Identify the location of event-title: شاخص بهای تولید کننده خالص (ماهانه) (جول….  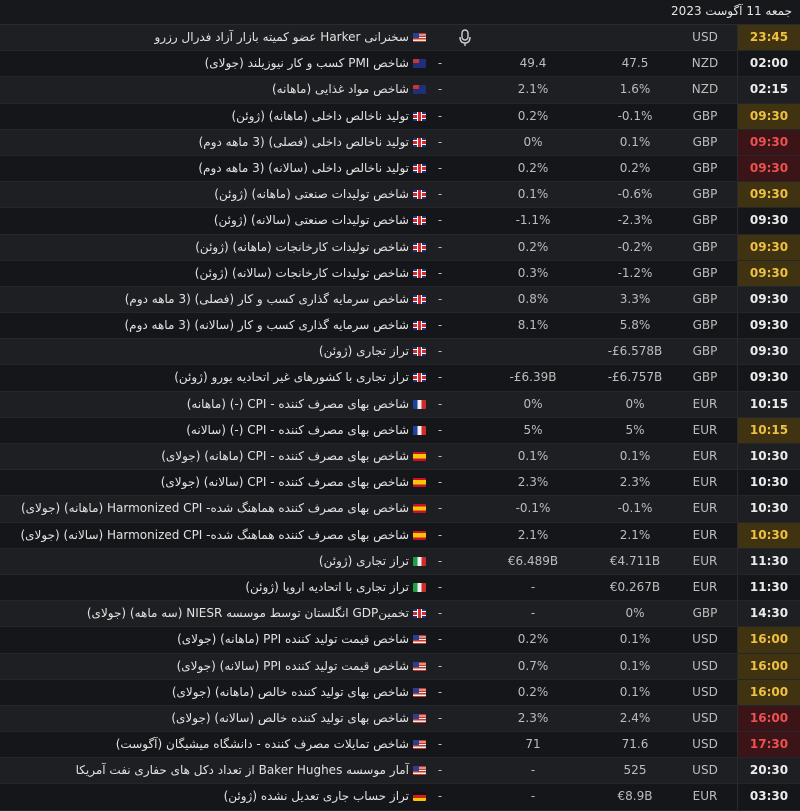
(214, 692).